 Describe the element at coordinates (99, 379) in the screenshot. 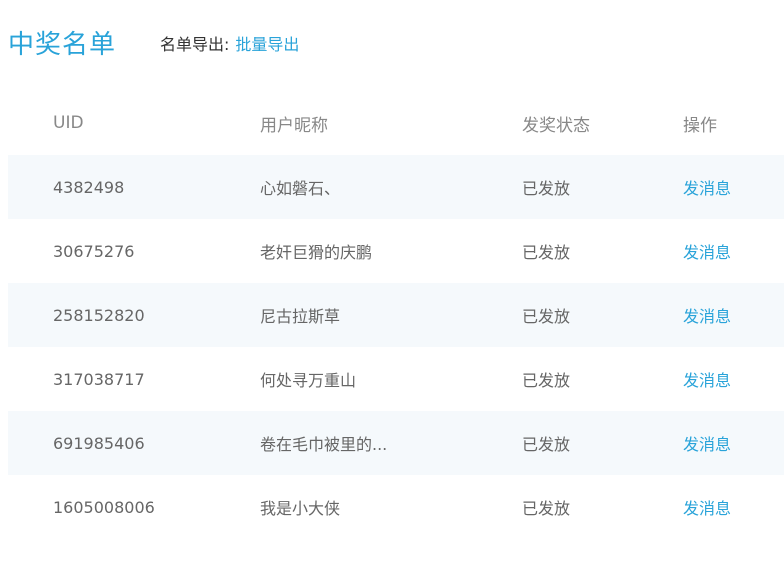

I see `cell-uid: 317038717` at that location.